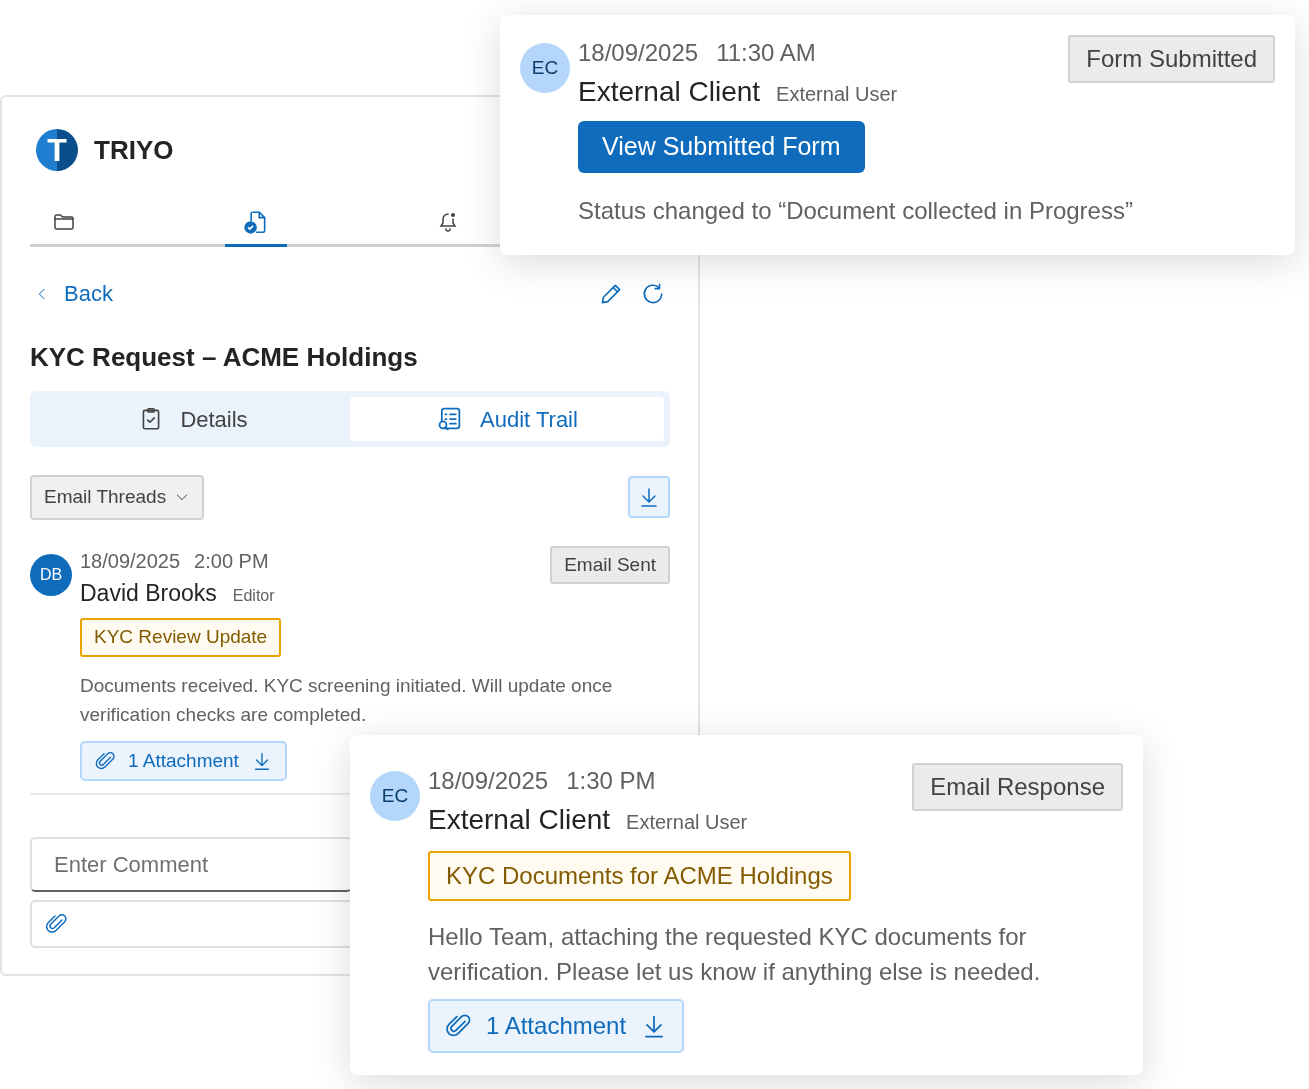 The height and width of the screenshot is (1089, 1309). Describe the element at coordinates (193, 419) in the screenshot. I see `view-tab: Details` at that location.